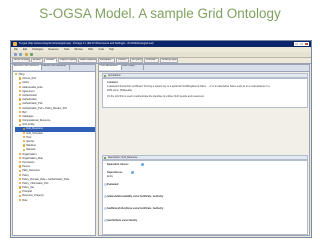 The width and height of the screenshot is (320, 240). Describe the element at coordinates (34, 133) in the screenshot. I see `tree-item-label: Grid_Schedule` at that location.